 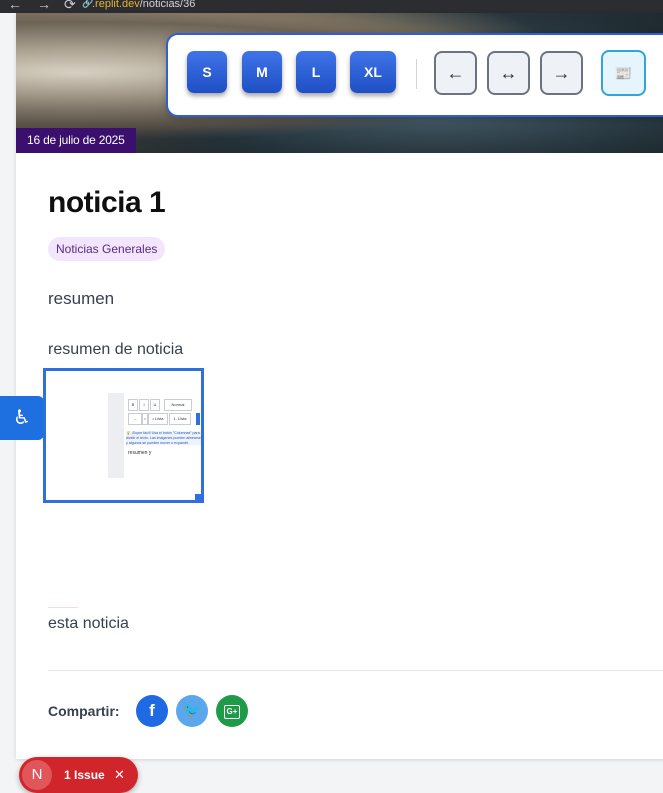 What do you see at coordinates (262, 72) in the screenshot?
I see `font-size-m-button: M` at bounding box center [262, 72].